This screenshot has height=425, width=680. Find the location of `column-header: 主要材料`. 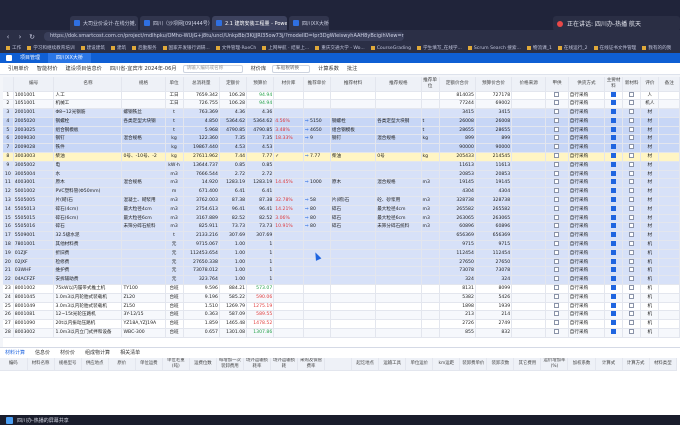

column-header: 主要材料 is located at coordinates (614, 84).